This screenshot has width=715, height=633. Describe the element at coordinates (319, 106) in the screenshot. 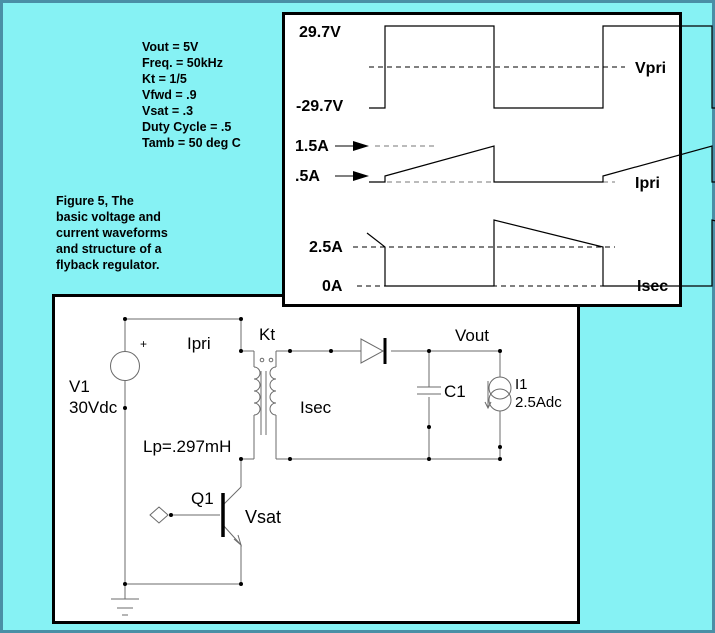

I see `vpri-low-label: -29.7V` at that location.